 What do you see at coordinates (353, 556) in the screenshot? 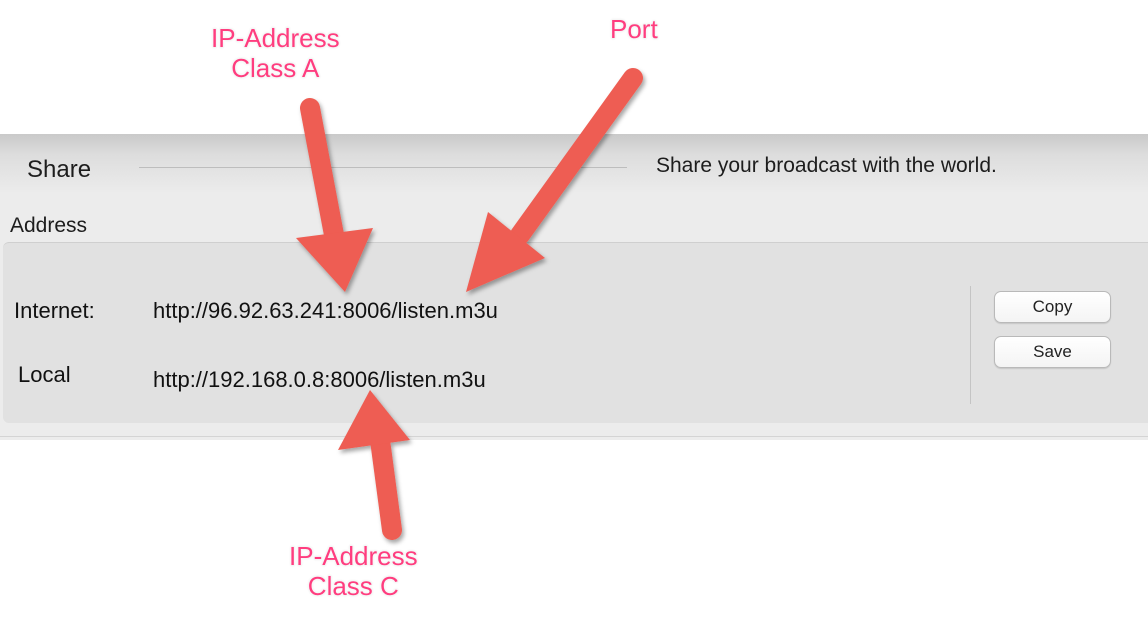
I see `annotation-ip-class-c-line1: IP-Address` at bounding box center [353, 556].